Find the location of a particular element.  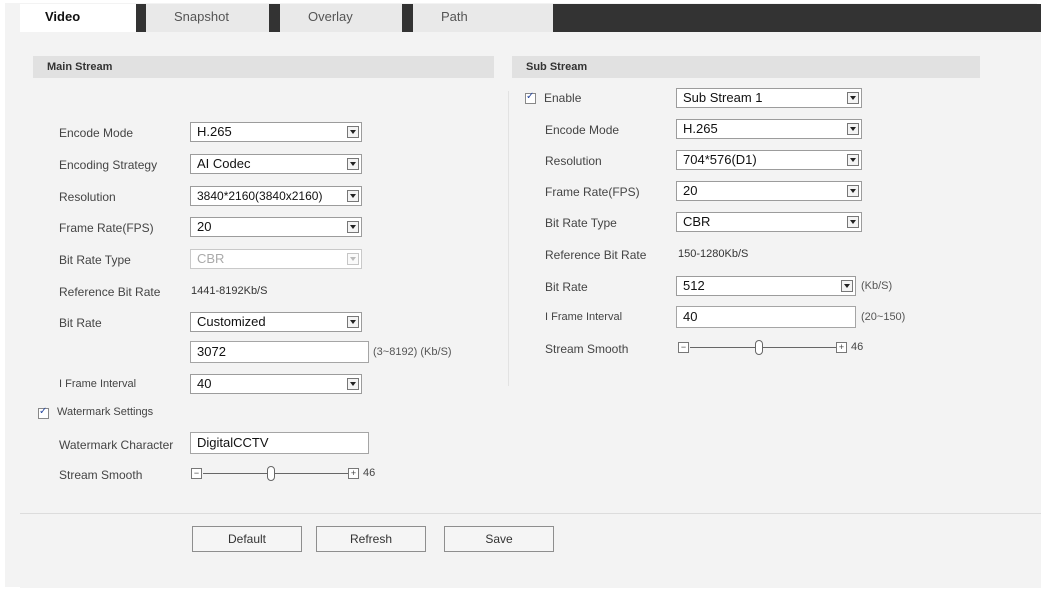

tab-snapshot: Snapshot is located at coordinates (207, 18).